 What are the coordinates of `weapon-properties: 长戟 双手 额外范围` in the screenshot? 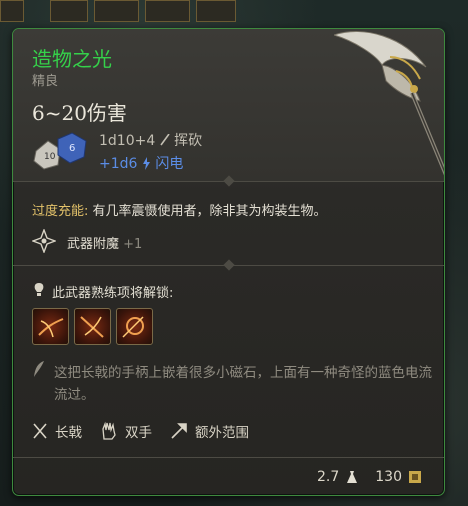 It's located at (149, 431).